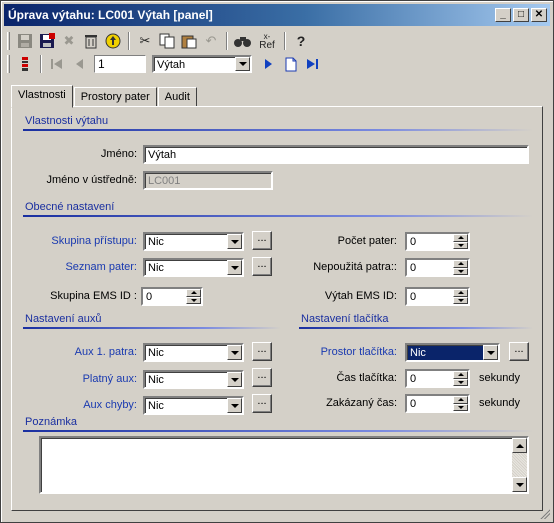 The width and height of the screenshot is (554, 523). What do you see at coordinates (149, 297) in the screenshot?
I see `ems-group-value: 0` at bounding box center [149, 297].